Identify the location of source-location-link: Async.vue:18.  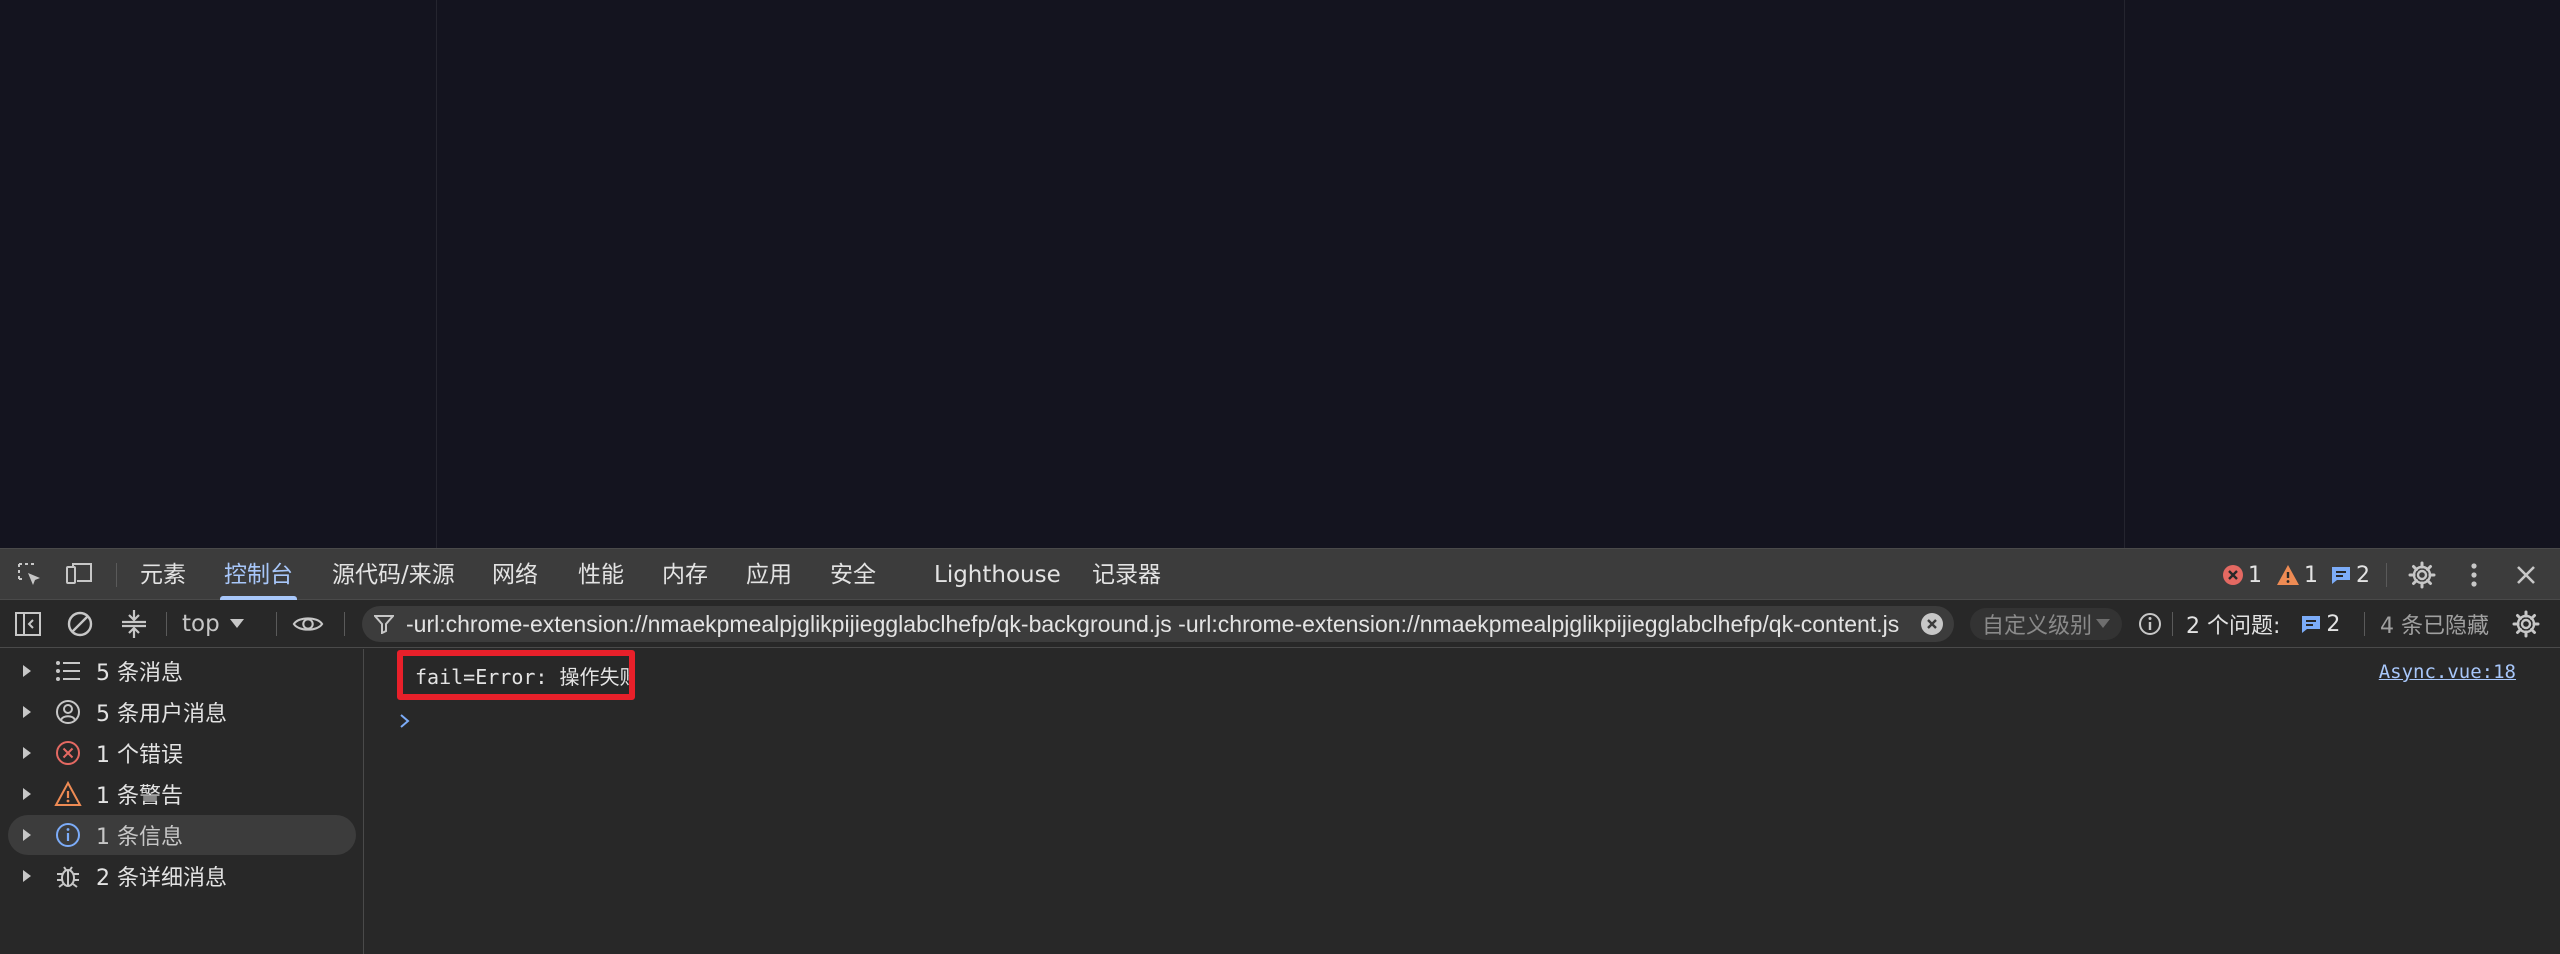
(2447, 672).